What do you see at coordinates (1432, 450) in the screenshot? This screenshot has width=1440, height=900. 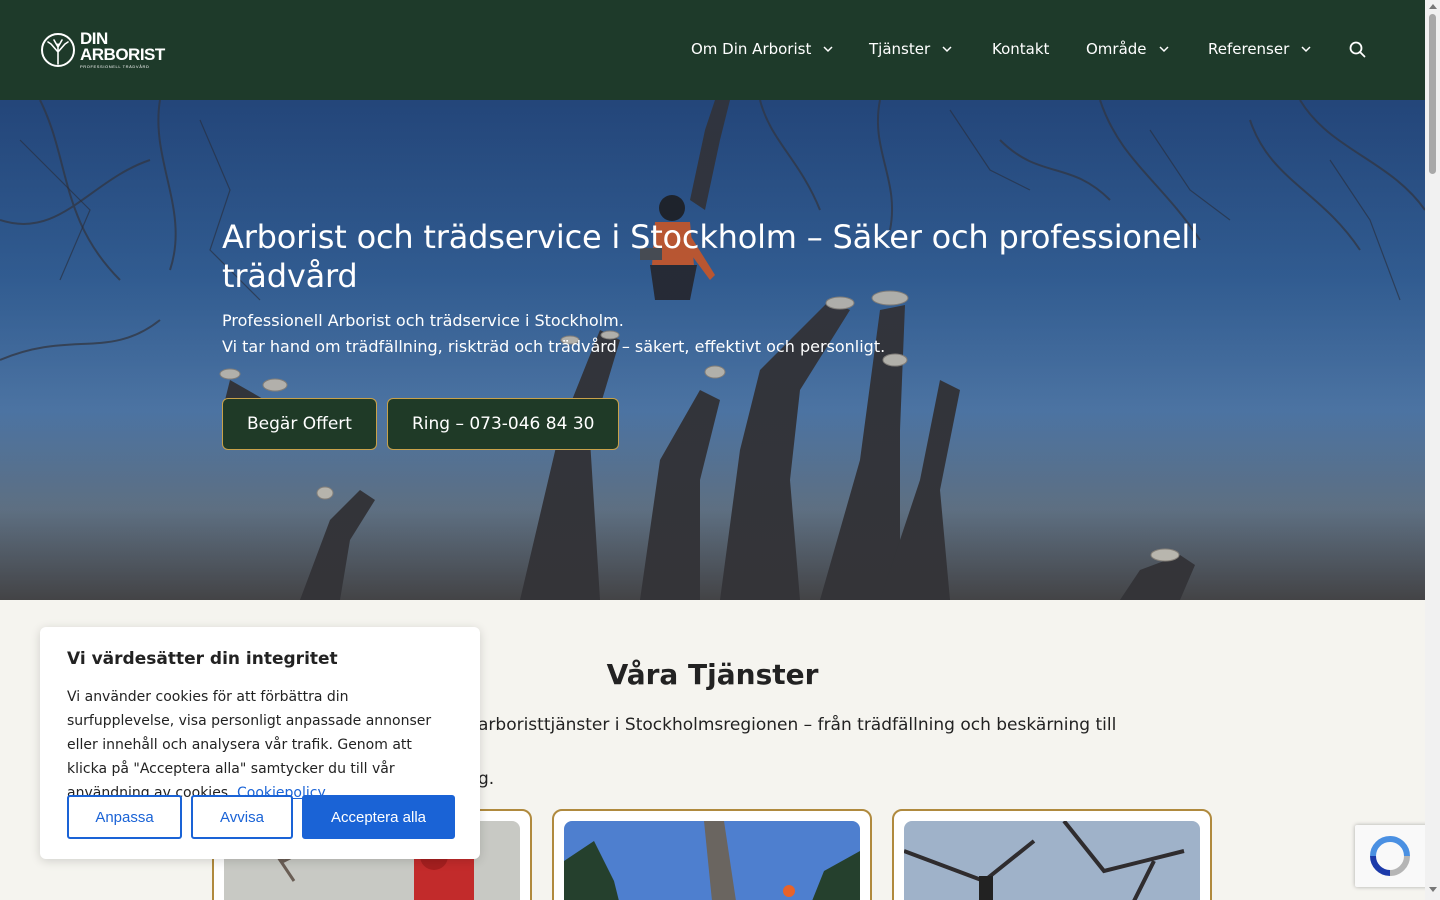 I see `page-scrollbar` at bounding box center [1432, 450].